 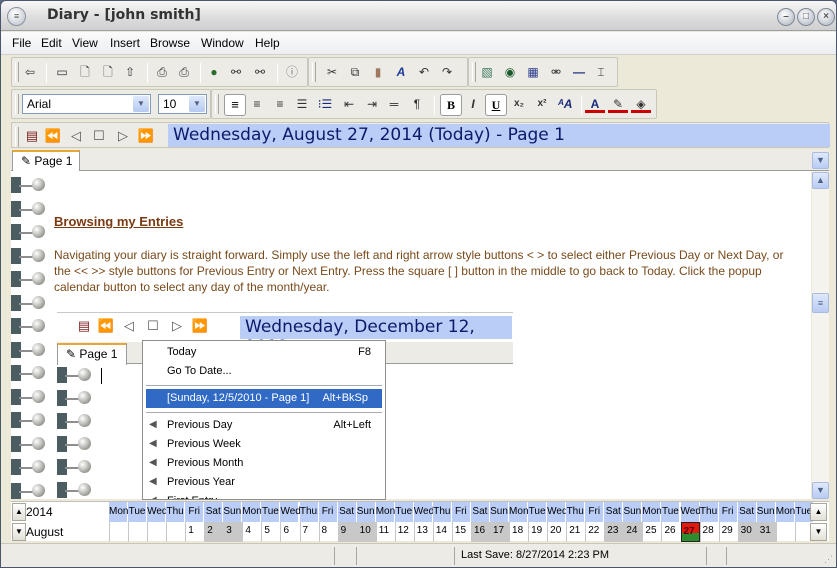 What do you see at coordinates (417, 104) in the screenshot?
I see `paragraph-icon: ¶` at bounding box center [417, 104].